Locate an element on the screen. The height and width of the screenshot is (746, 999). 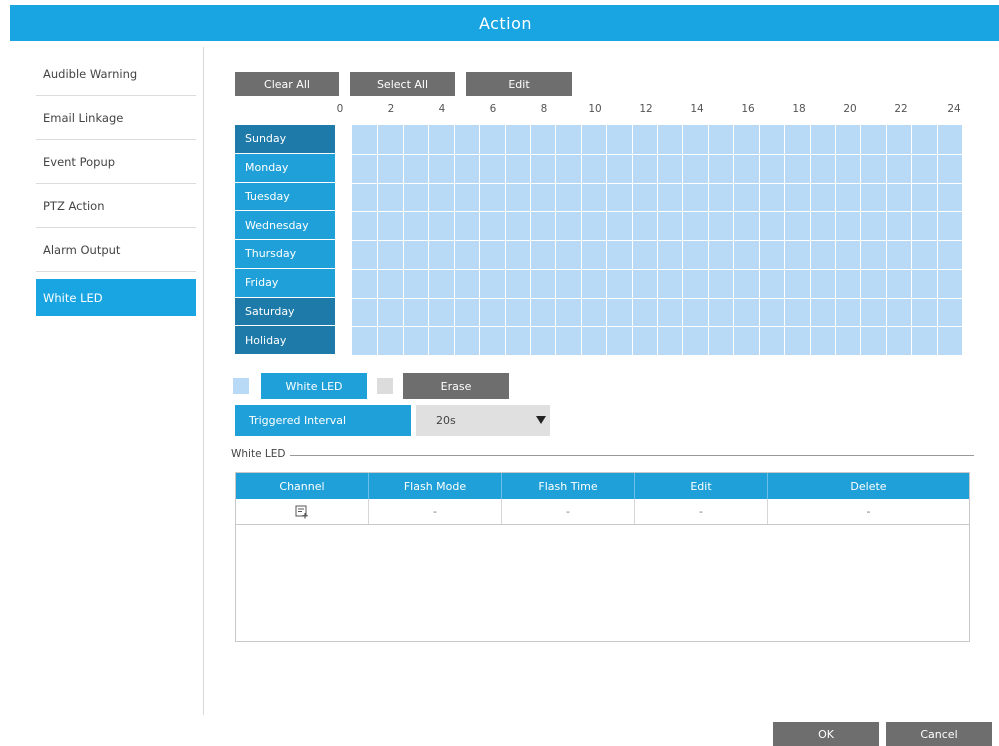
sidebar-item-email-linkage: Email Linkage is located at coordinates (116, 118).